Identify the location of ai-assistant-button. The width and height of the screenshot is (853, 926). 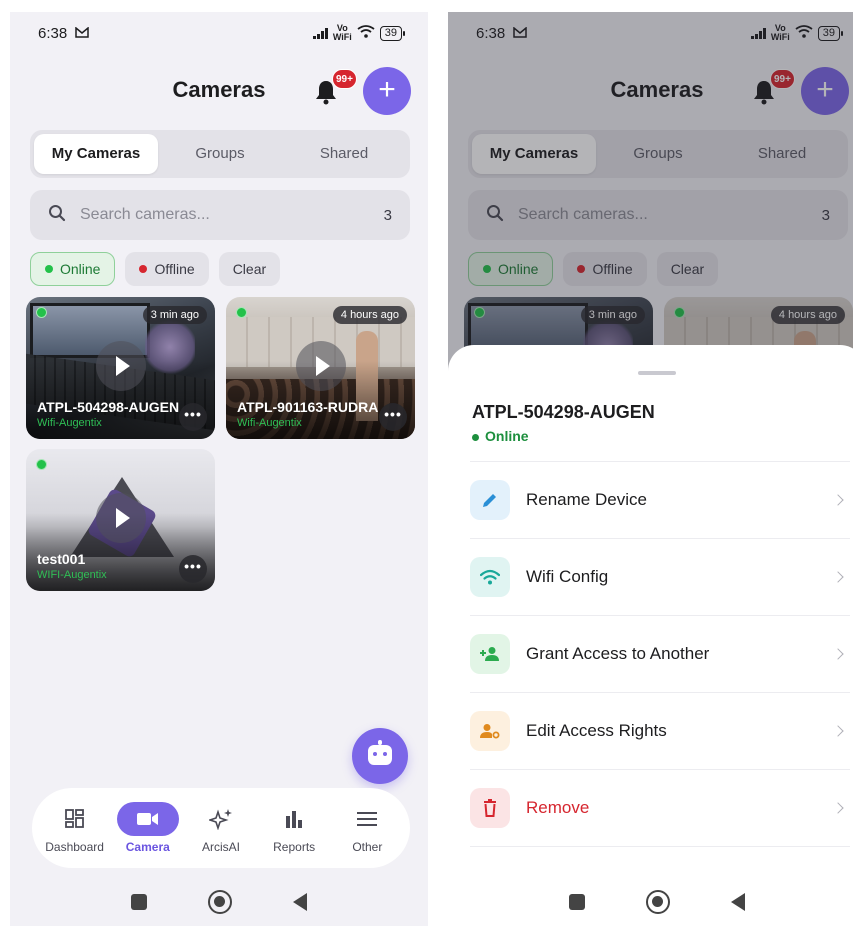
(380, 756).